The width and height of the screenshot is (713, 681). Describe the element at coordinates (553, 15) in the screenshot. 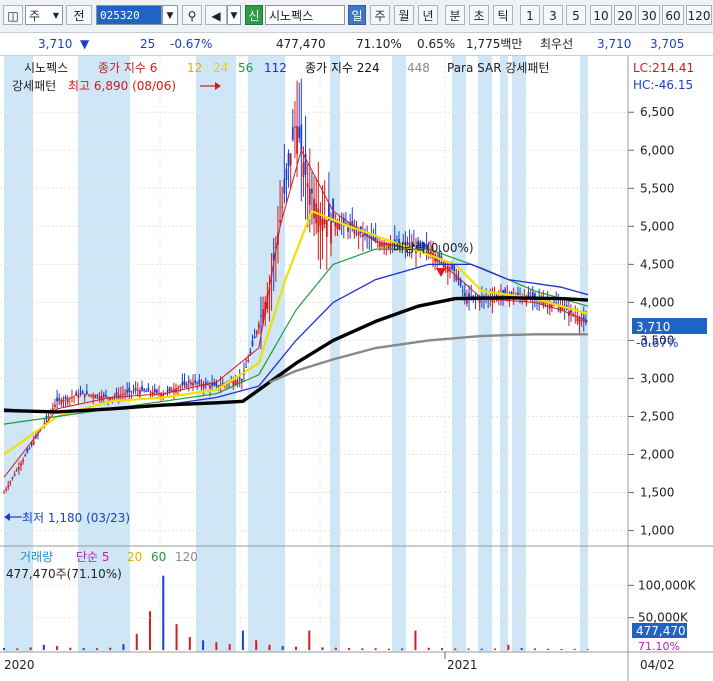

I see `interval-3-button: 3` at that location.